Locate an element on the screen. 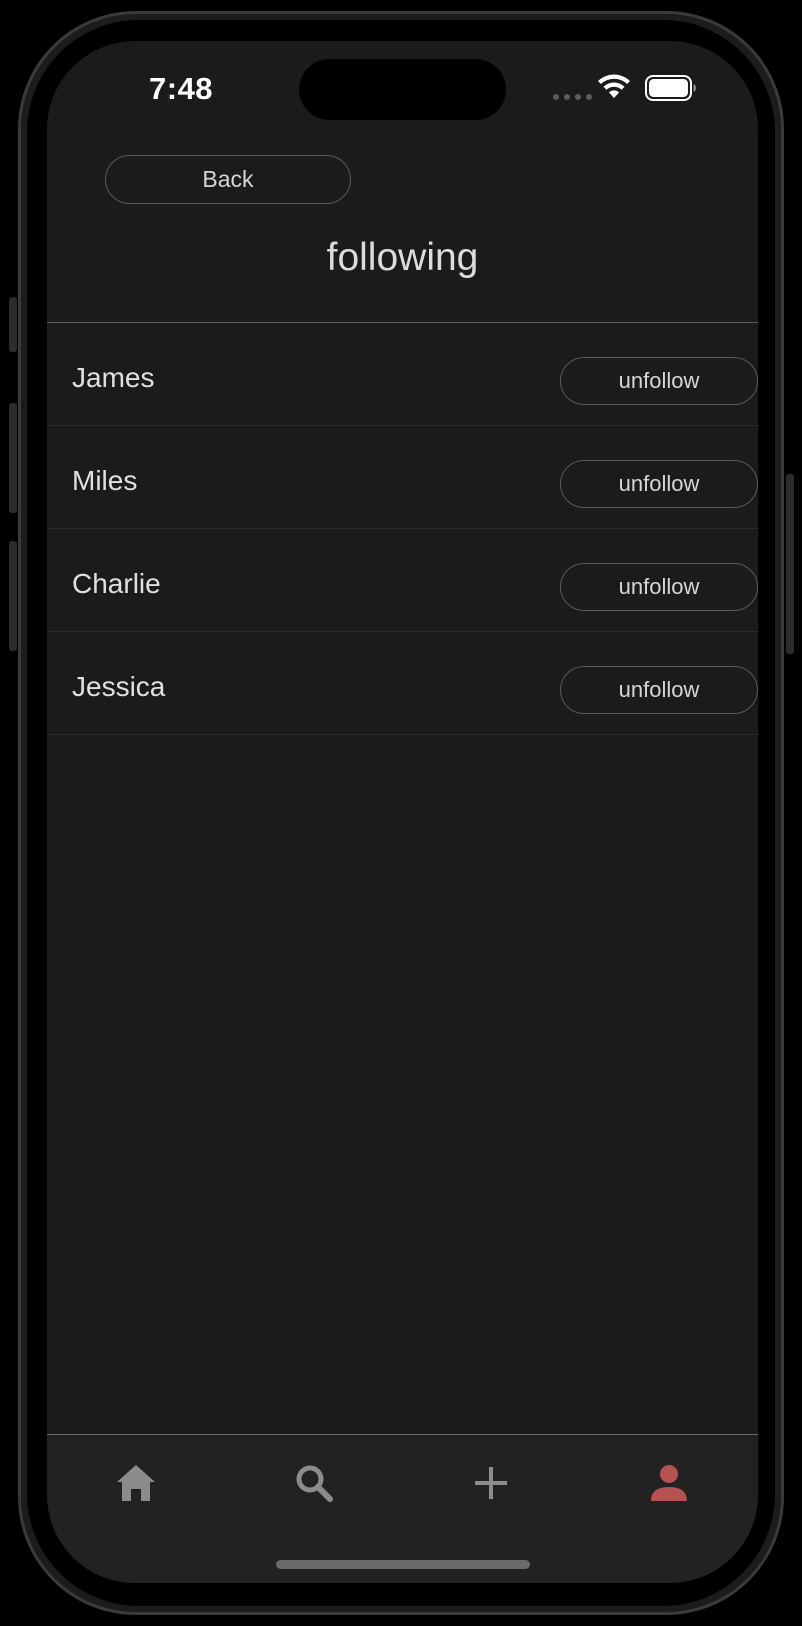 The image size is (802, 1626). action-button is located at coordinates (13, 324).